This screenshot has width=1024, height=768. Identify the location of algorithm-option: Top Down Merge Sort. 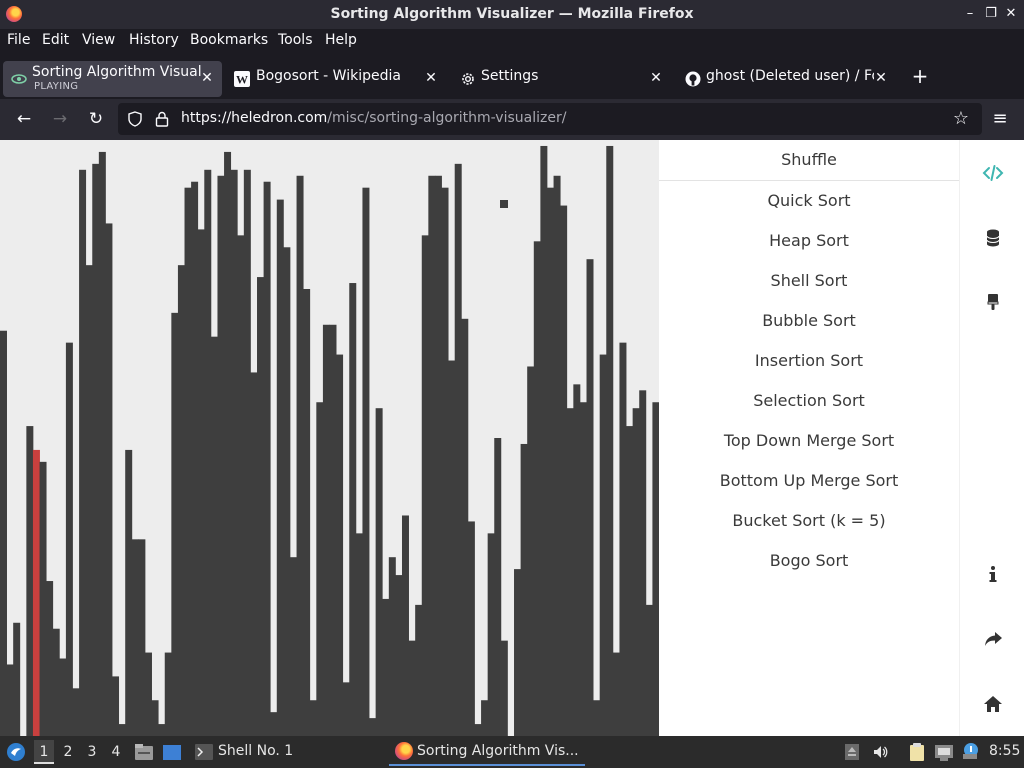
(809, 440).